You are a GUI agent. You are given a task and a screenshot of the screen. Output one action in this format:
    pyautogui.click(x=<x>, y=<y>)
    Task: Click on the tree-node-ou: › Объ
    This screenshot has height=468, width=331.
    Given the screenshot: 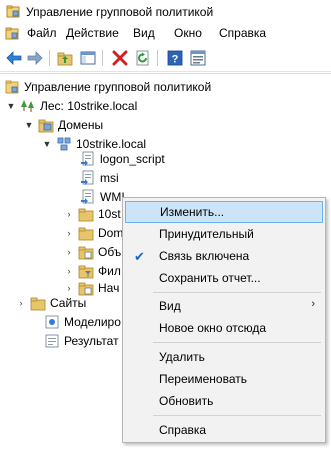 What is the action you would take?
    pyautogui.click(x=92, y=252)
    